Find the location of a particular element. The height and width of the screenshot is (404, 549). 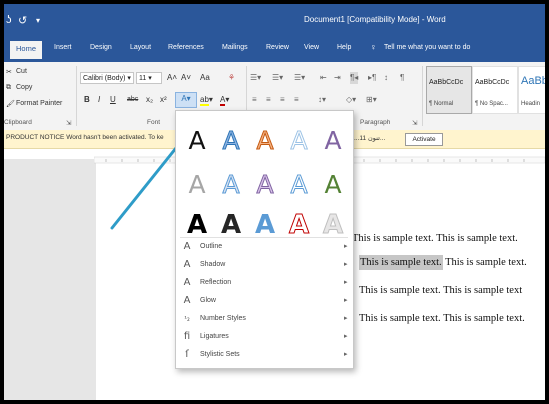

borders-icon: ⊞▾ is located at coordinates (371, 100).